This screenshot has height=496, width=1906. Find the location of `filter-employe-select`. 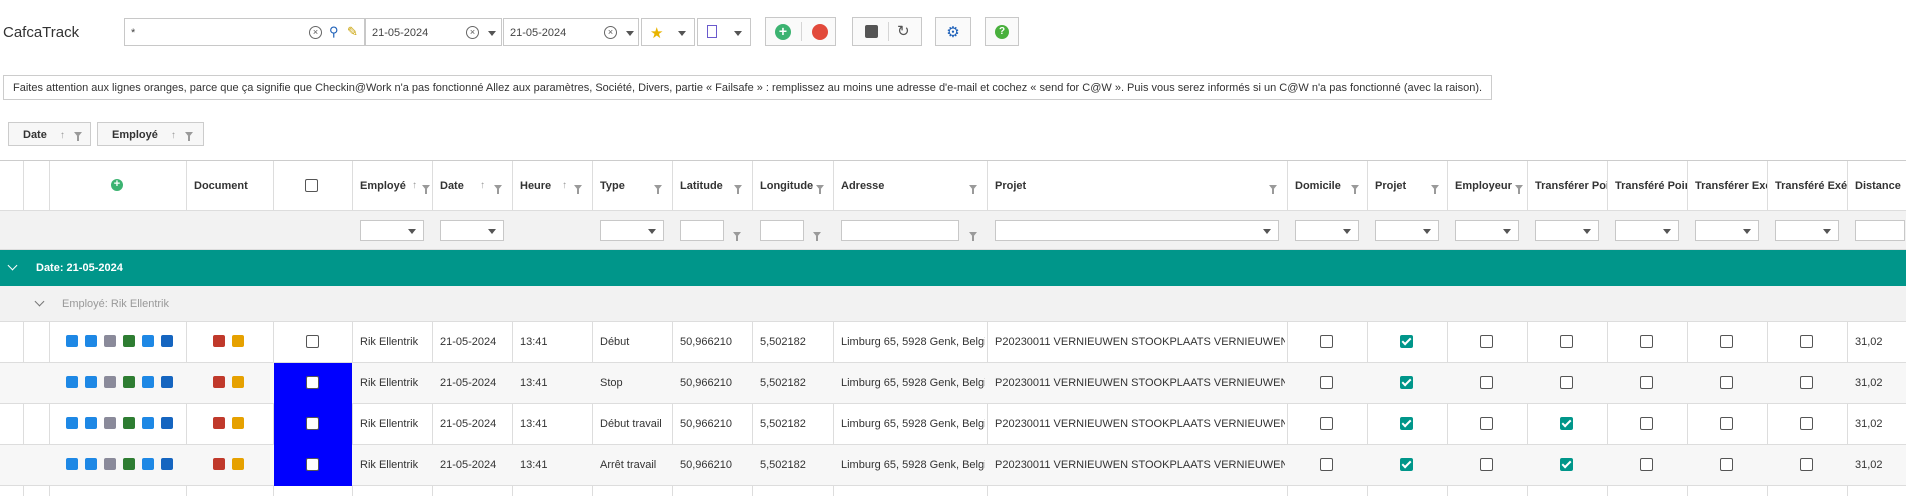

filter-employe-select is located at coordinates (392, 230).